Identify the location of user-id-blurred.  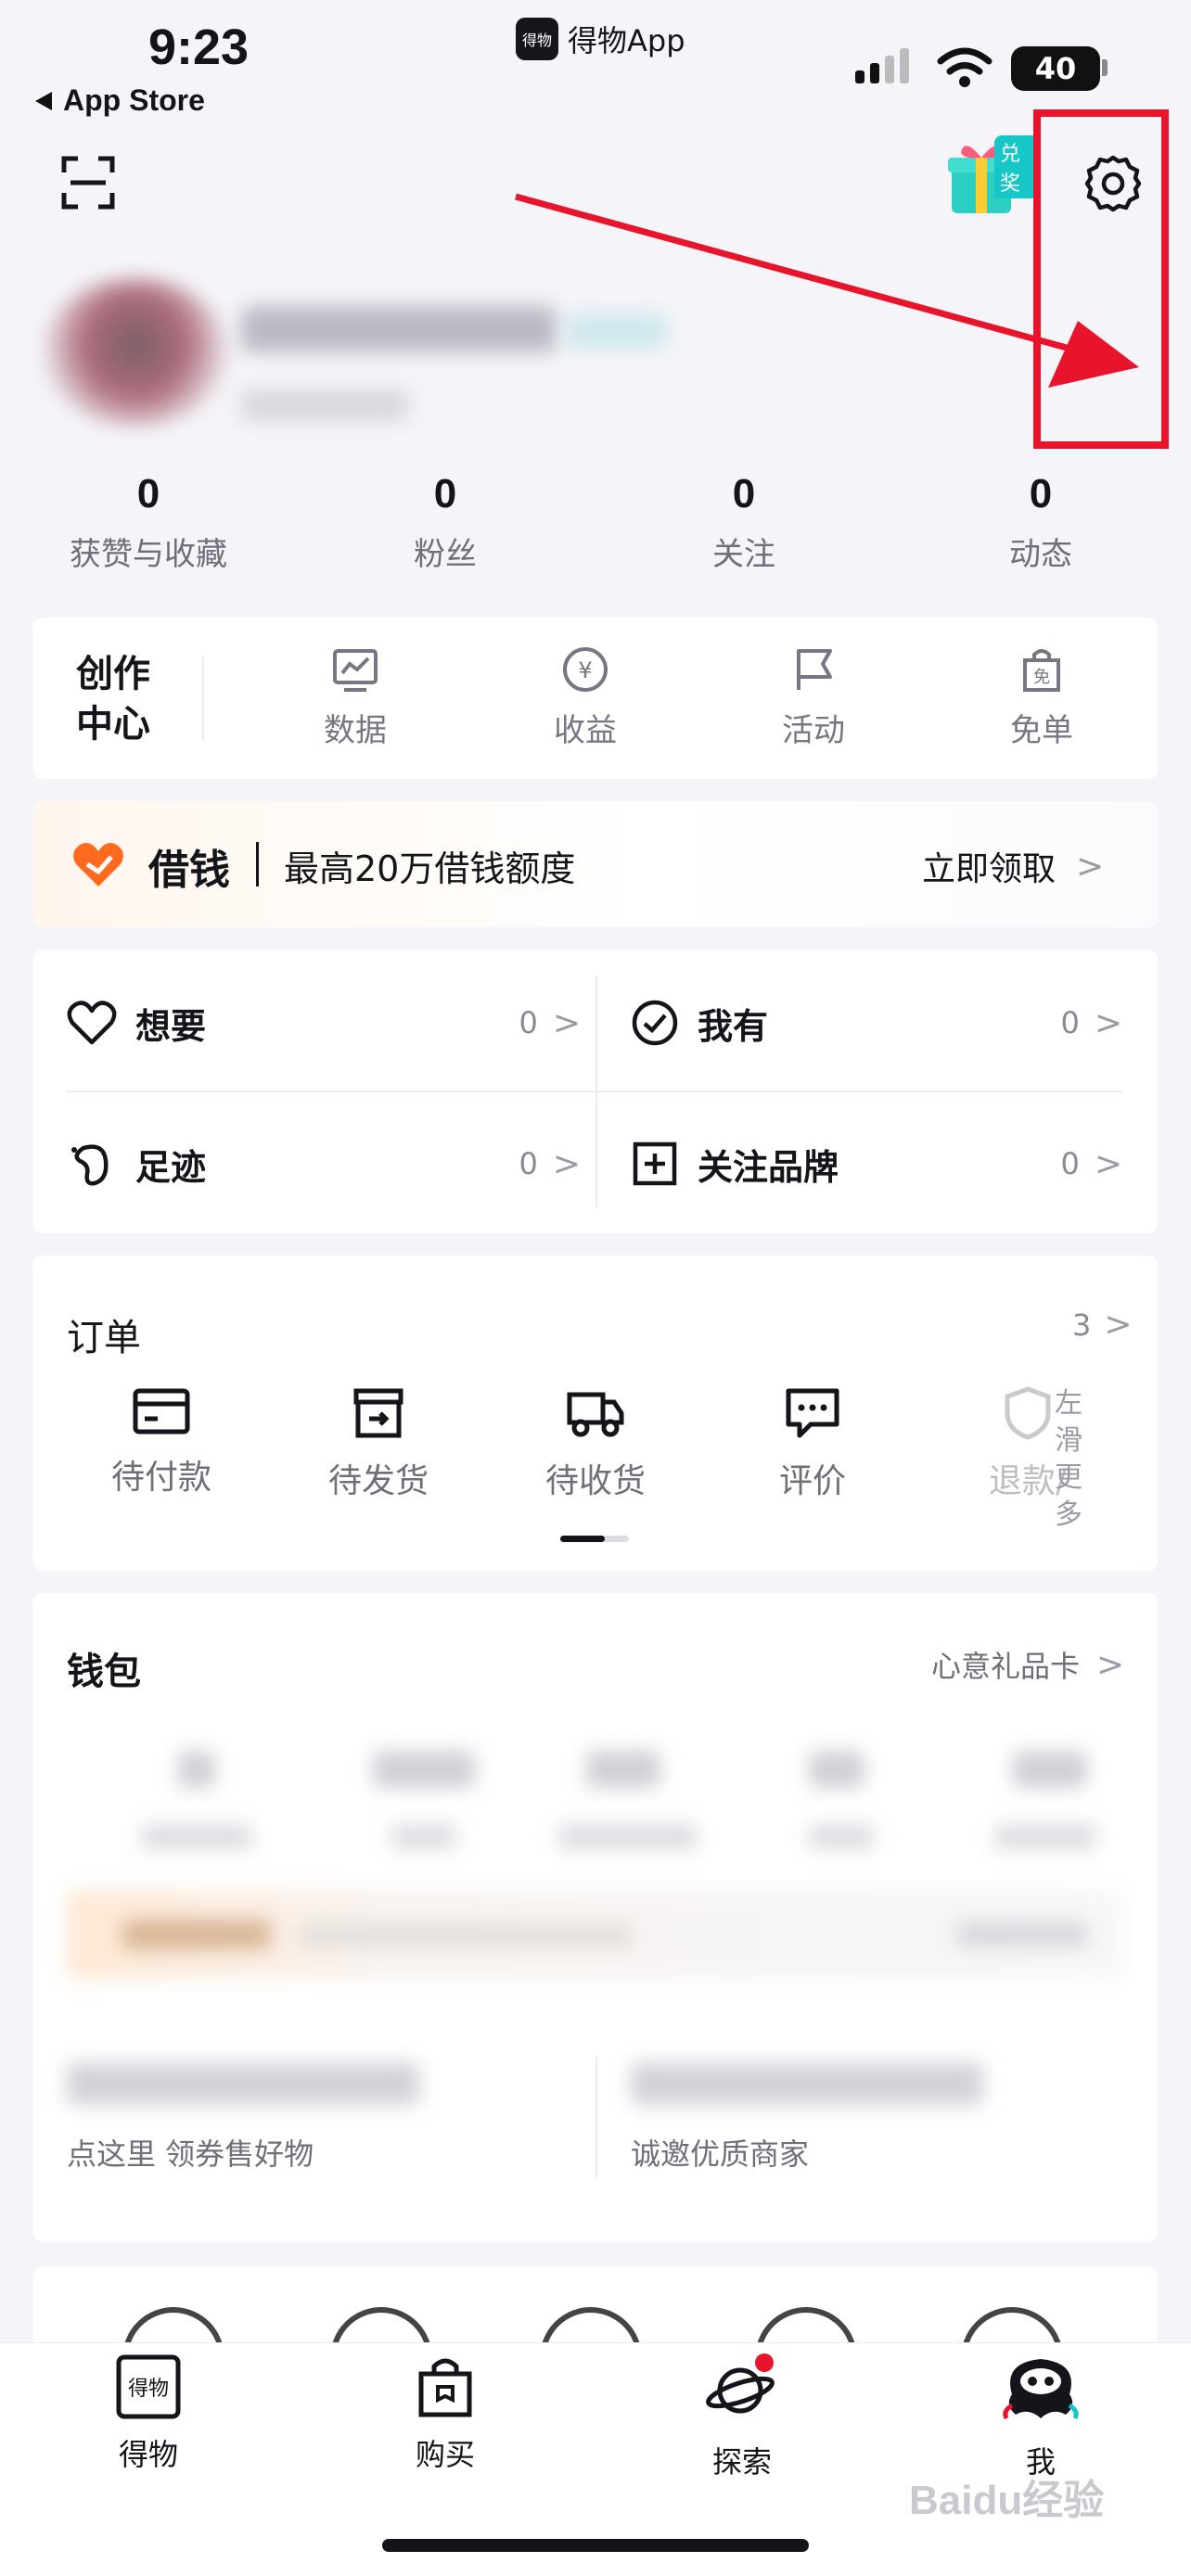
(324, 405).